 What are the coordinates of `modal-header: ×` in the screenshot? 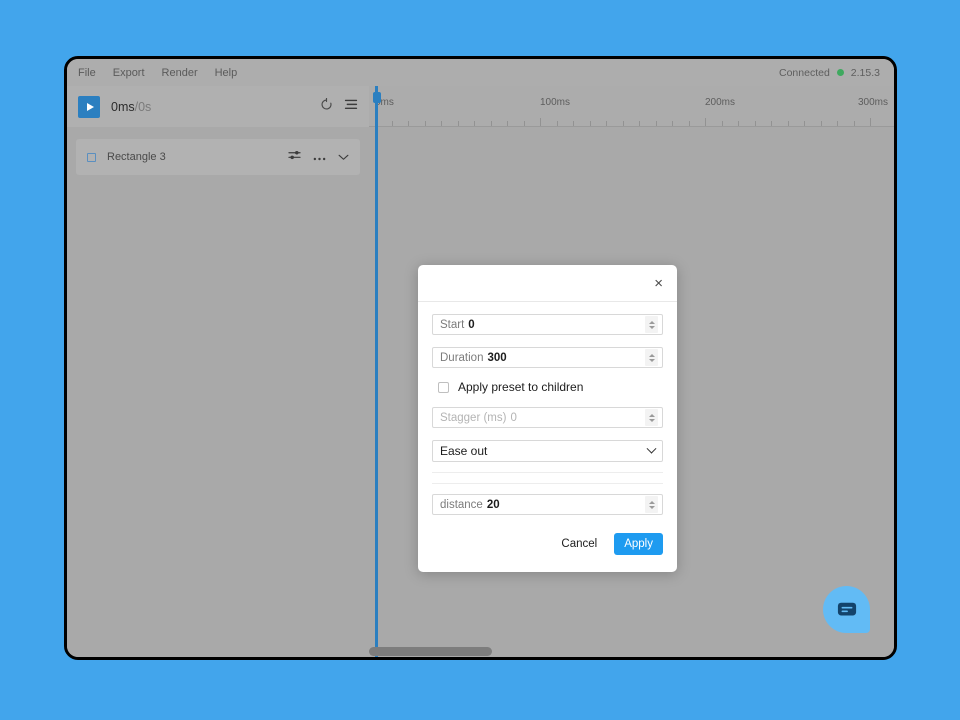 It's located at (547, 283).